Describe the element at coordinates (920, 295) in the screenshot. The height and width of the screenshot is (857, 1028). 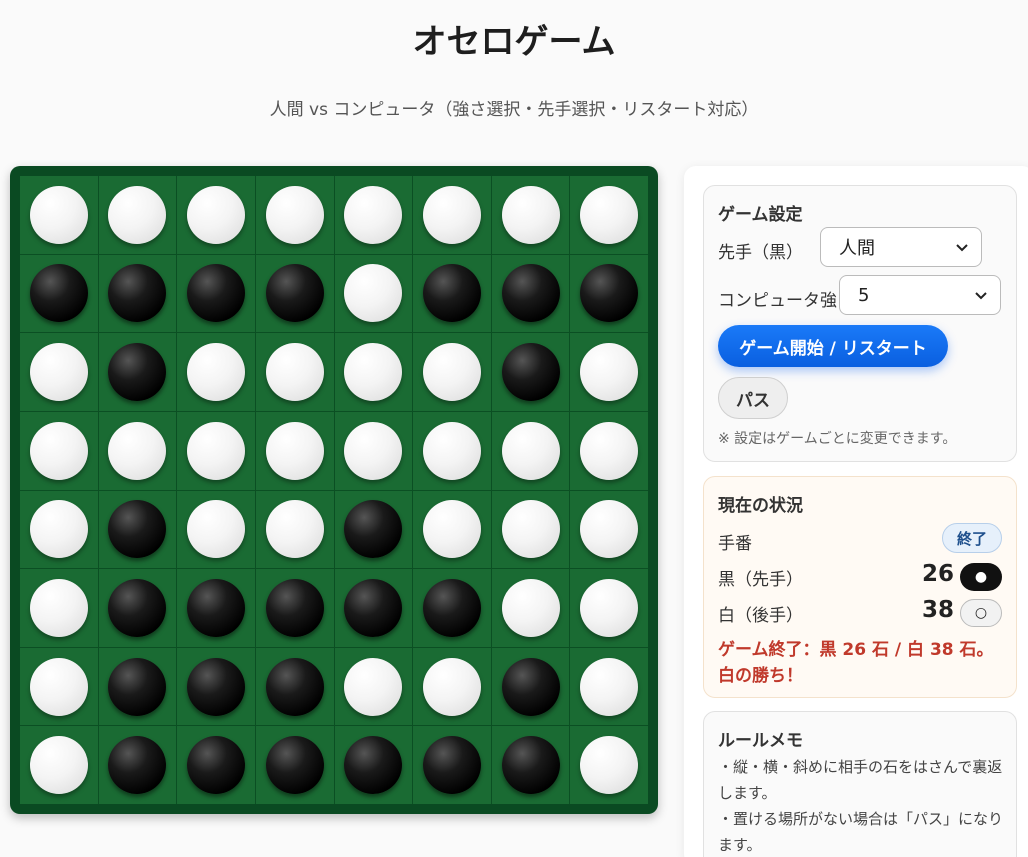
I see `strength-select: 5` at that location.